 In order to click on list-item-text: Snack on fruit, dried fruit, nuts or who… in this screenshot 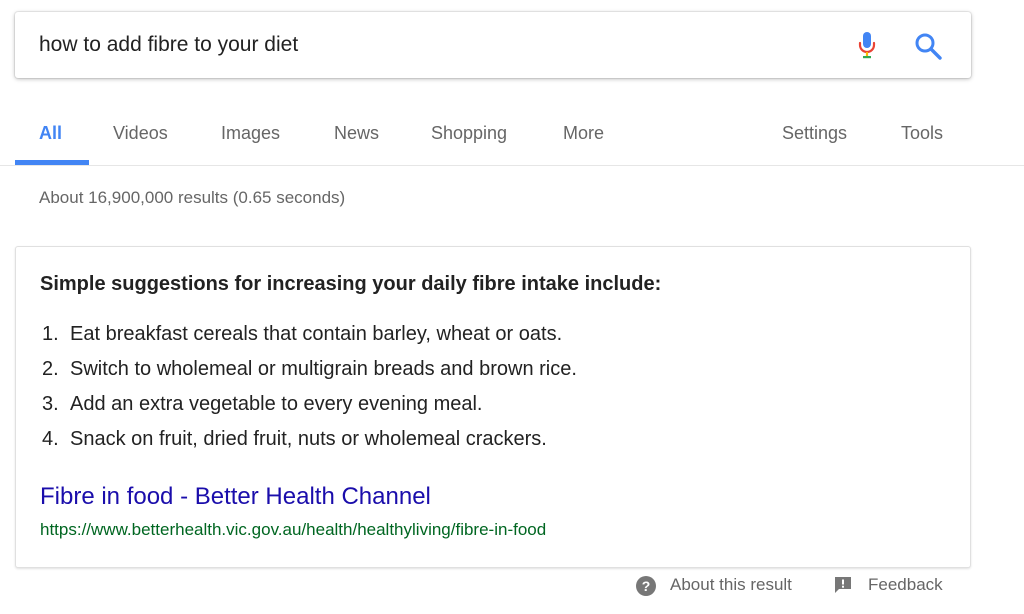, I will do `click(308, 439)`.